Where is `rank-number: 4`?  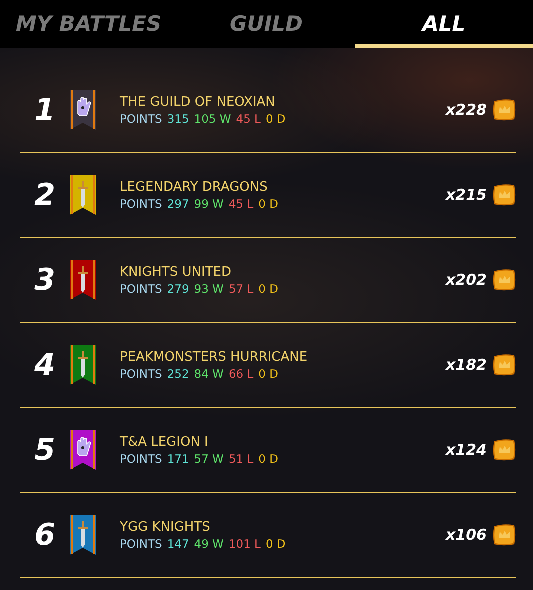 rank-number: 4 is located at coordinates (45, 365).